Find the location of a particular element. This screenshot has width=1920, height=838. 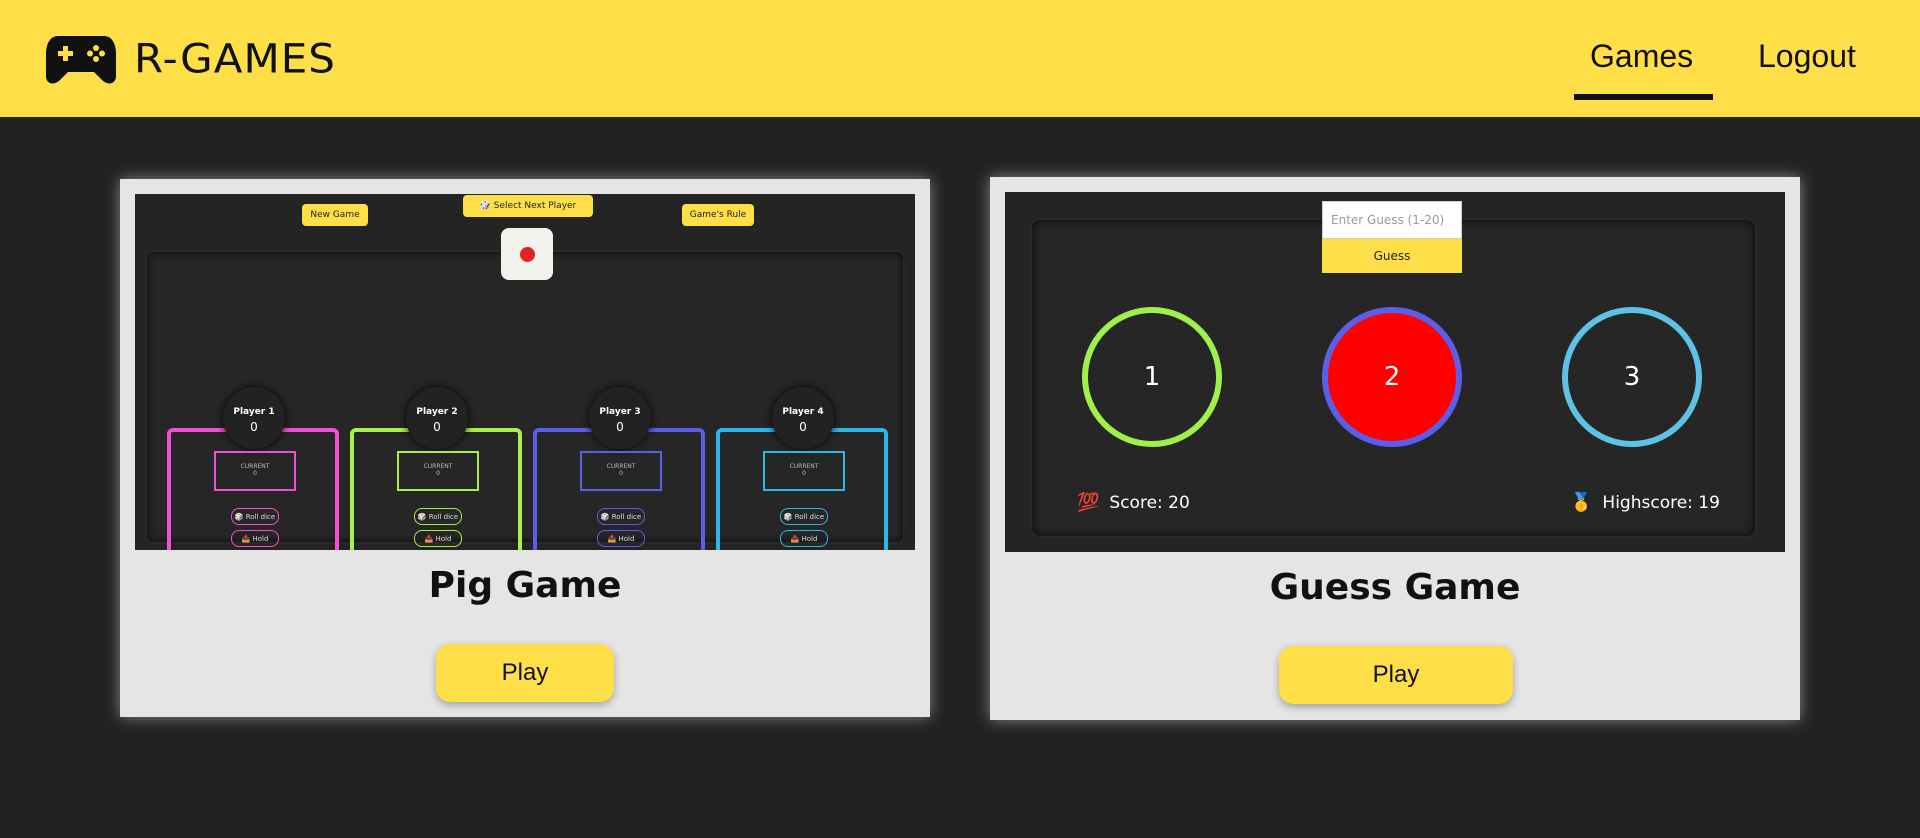

guess-button: Guess is located at coordinates (1392, 256).